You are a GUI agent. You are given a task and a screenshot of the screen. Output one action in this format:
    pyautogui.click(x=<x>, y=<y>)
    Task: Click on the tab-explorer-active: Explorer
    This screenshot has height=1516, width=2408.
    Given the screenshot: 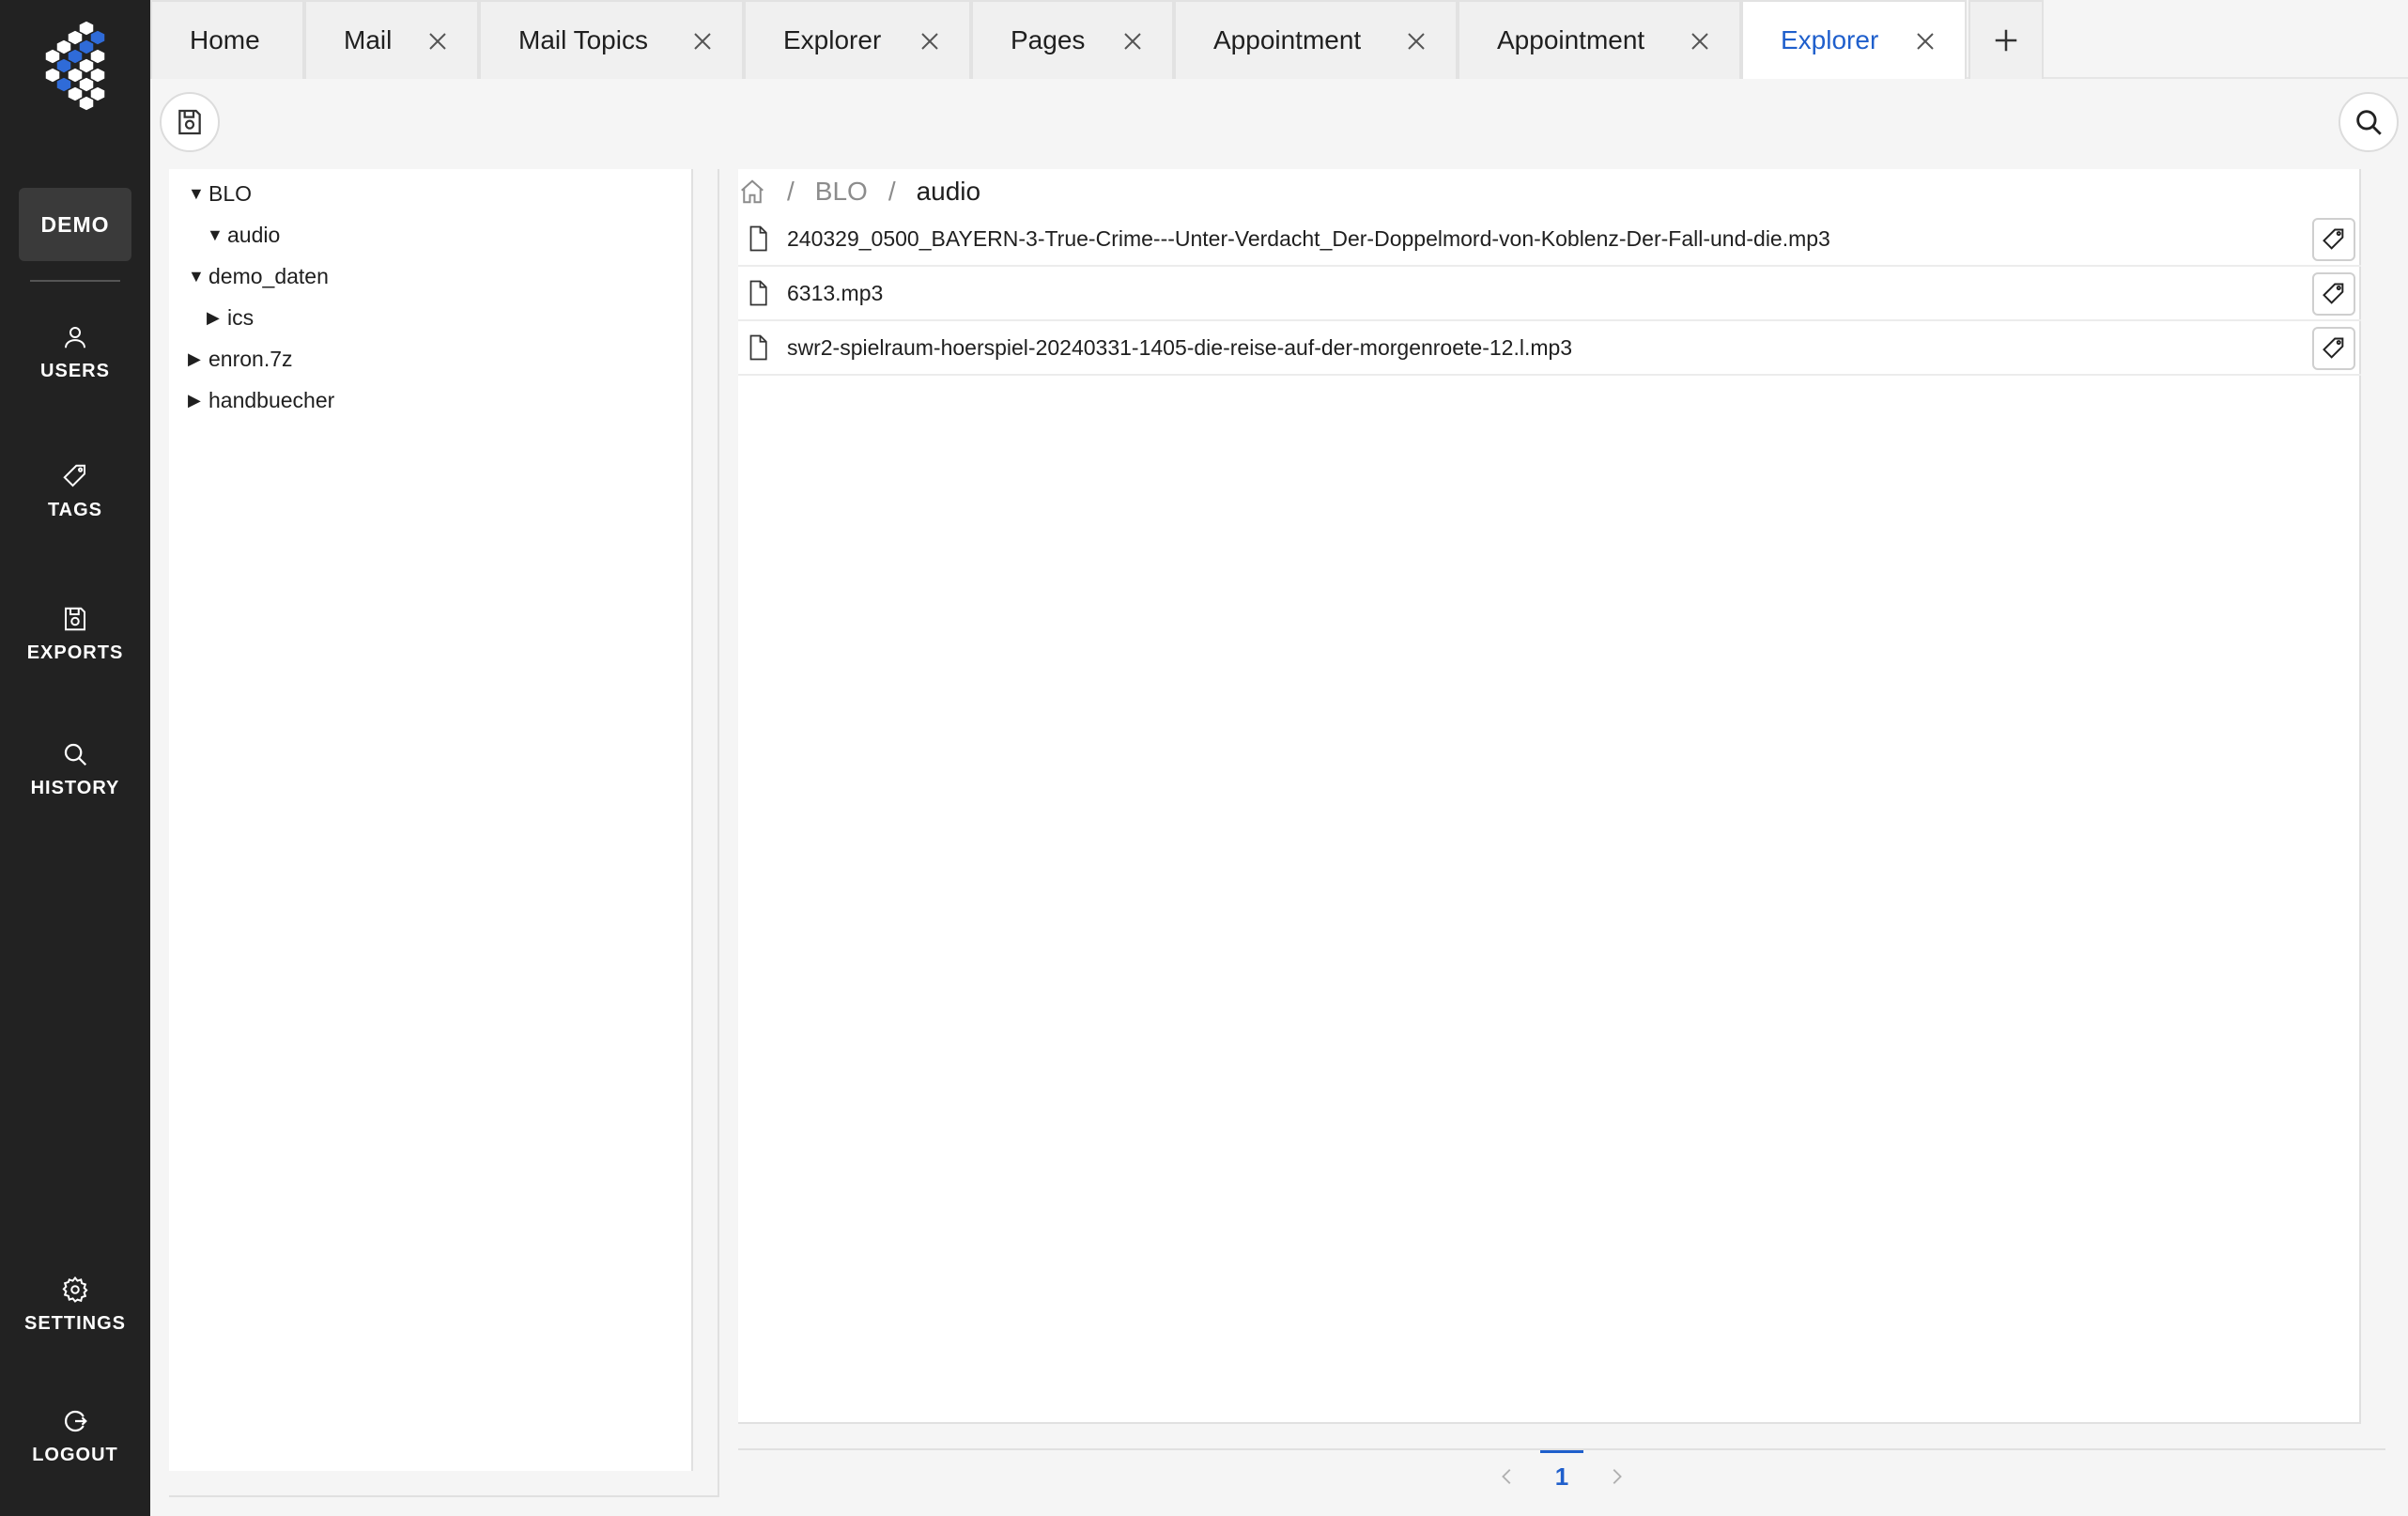 What is the action you would take?
    pyautogui.click(x=1854, y=39)
    